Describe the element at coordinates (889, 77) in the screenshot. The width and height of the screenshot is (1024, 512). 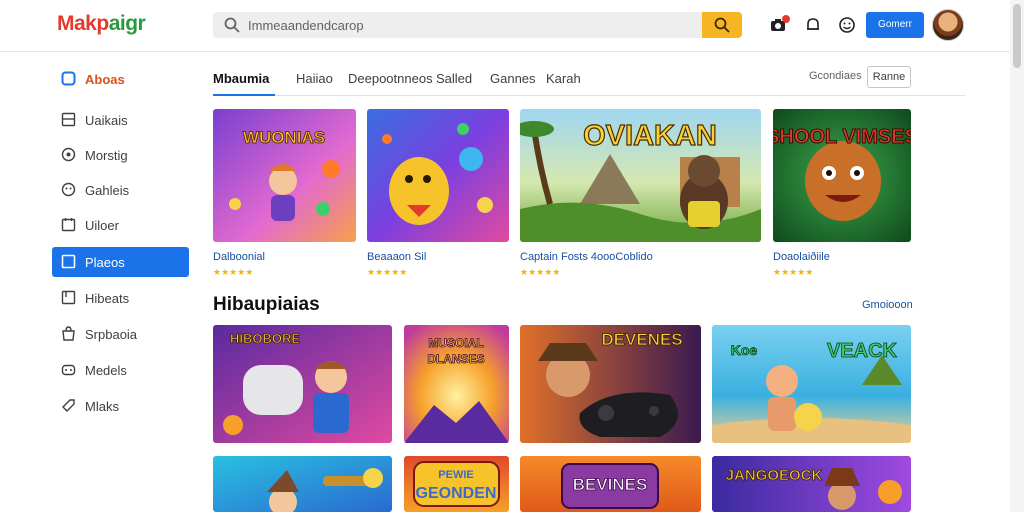
I see `sort-button: Ranne` at that location.